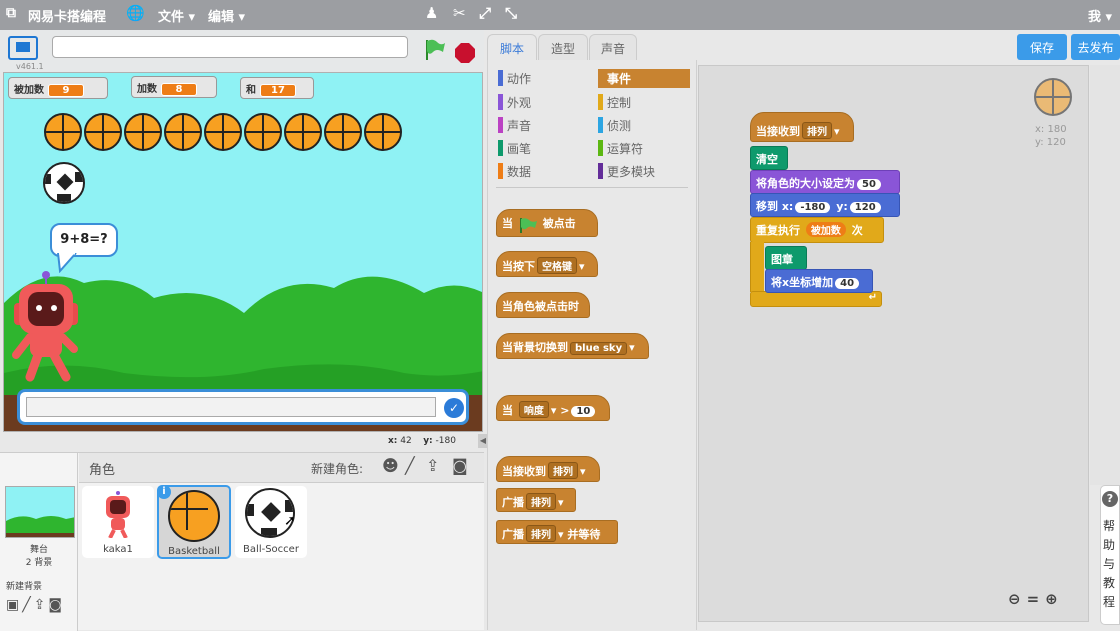 The height and width of the screenshot is (631, 1120). Describe the element at coordinates (553, 408) in the screenshot. I see `block-when-sensor-greater: 当 响度 ▾ >10` at that location.